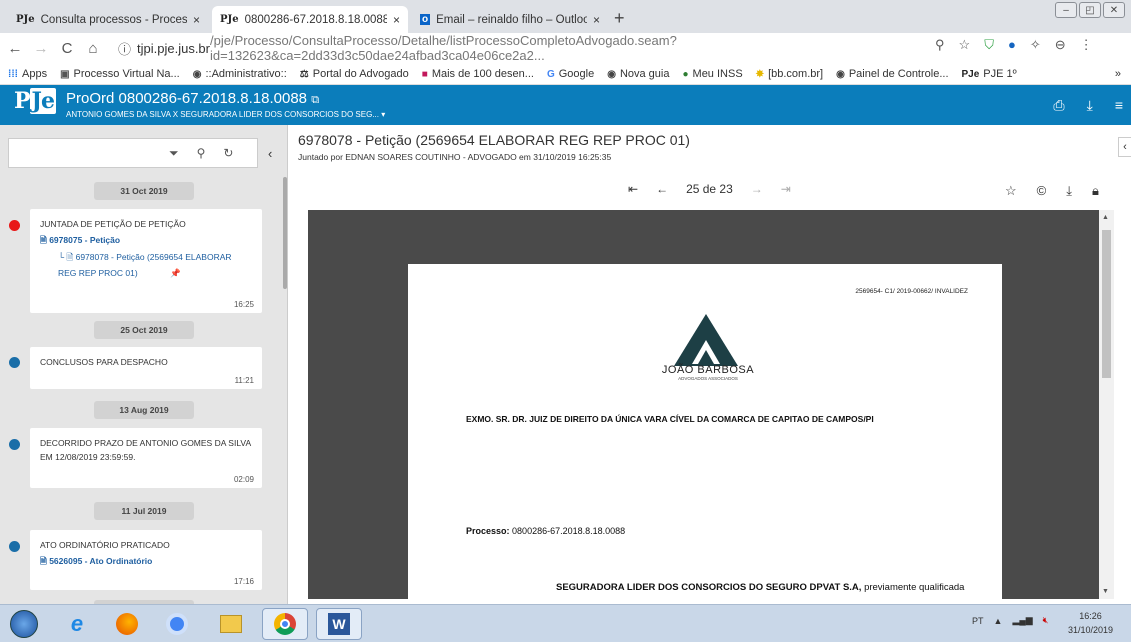 Image resolution: width=1131 pixels, height=642 pixels. I want to click on tab-title: Email – reinaldo filho – Outlook, so click(511, 19).